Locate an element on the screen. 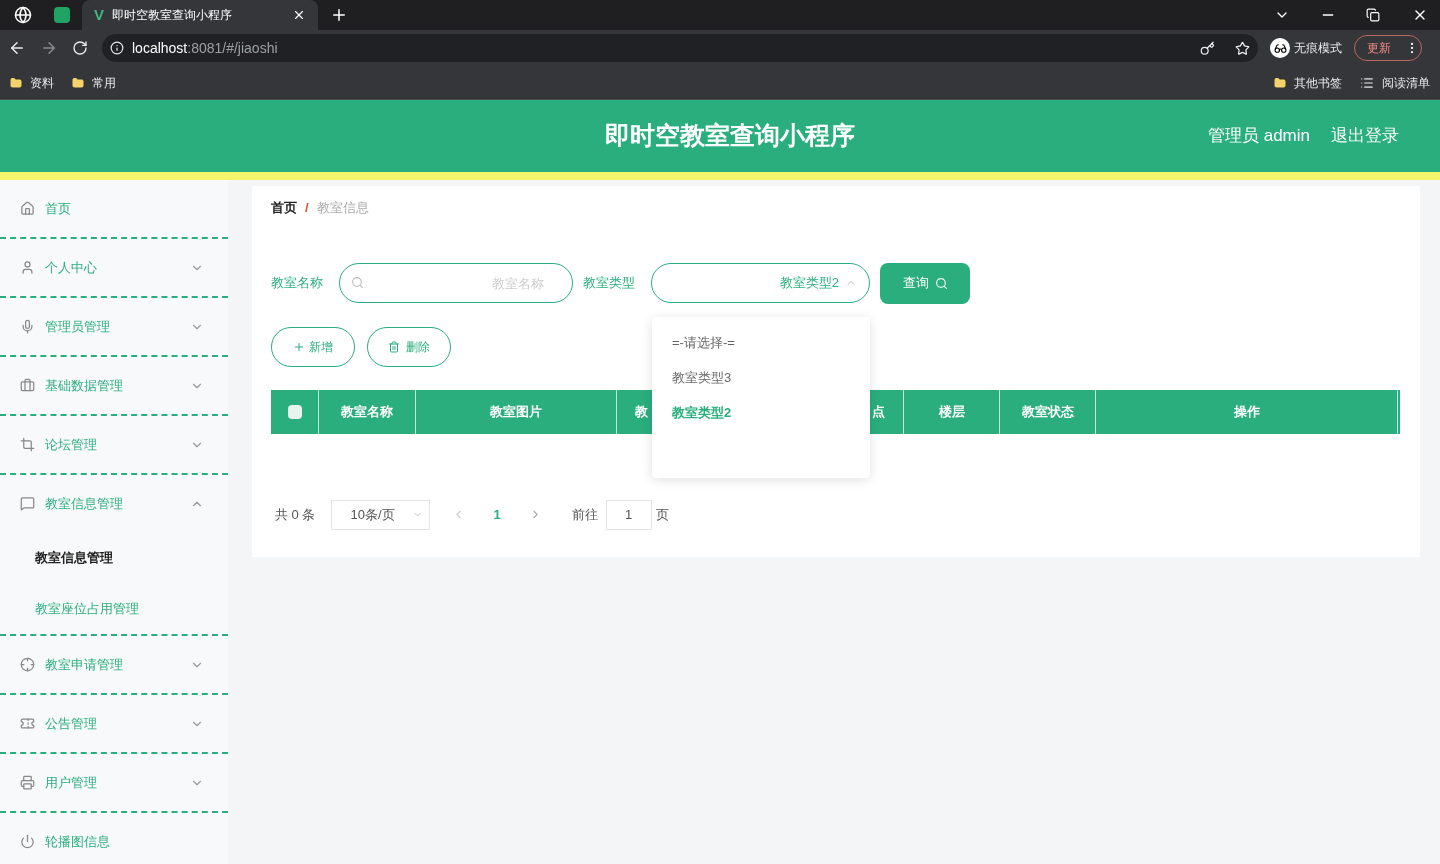 Image resolution: width=1440 pixels, height=864 pixels. dropdown-option: 教室类型2 is located at coordinates (761, 412).